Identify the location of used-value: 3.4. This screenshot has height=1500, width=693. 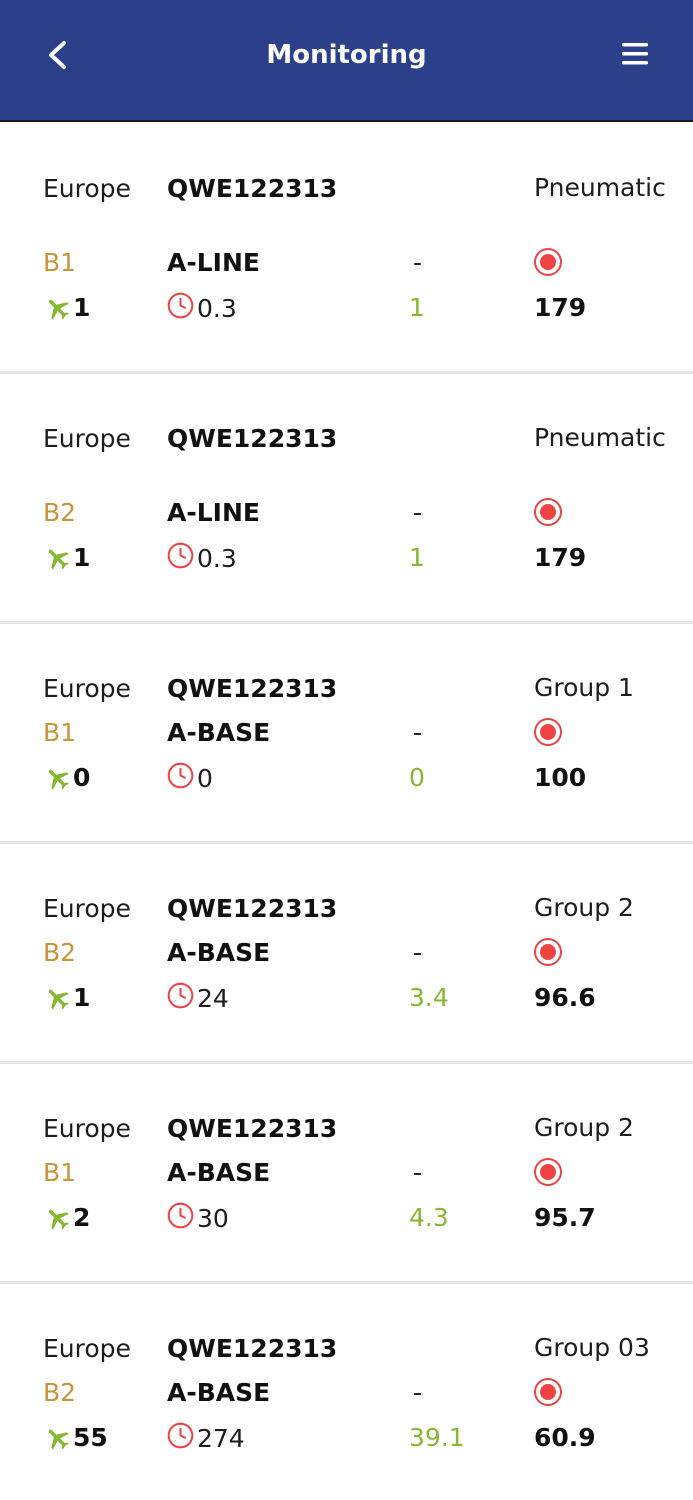
(429, 997).